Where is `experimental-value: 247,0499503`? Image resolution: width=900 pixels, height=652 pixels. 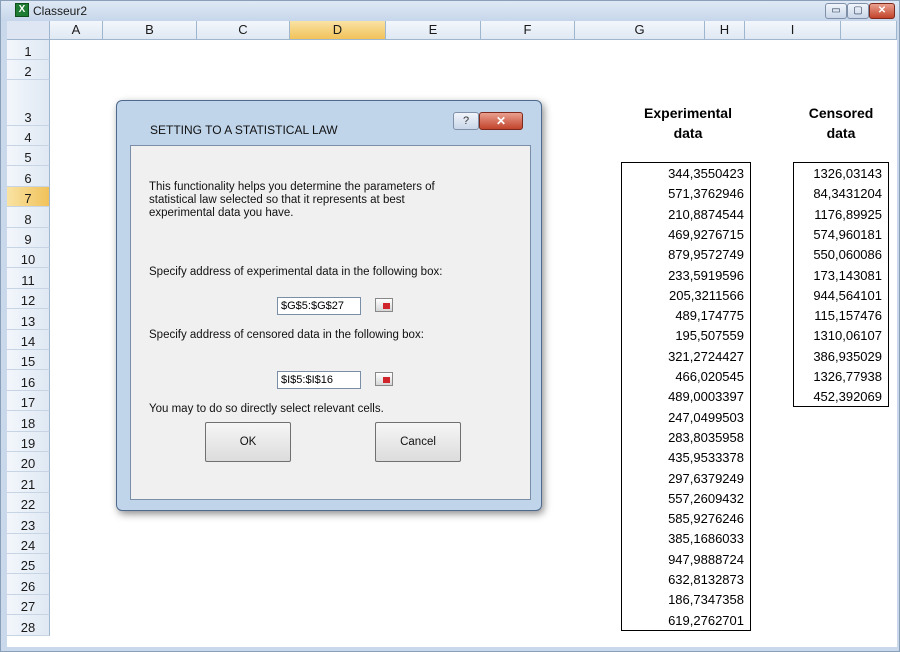 experimental-value: 247,0499503 is located at coordinates (709, 417).